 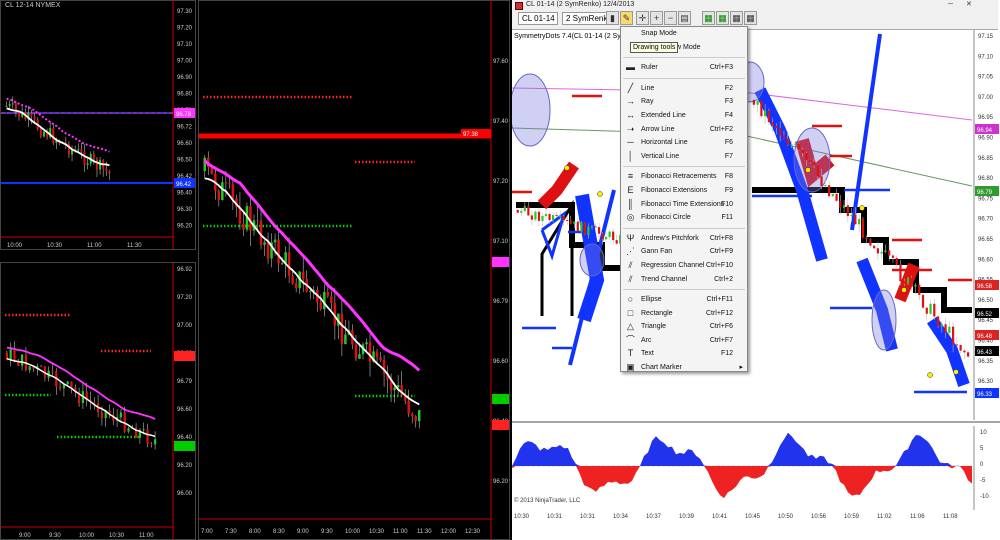 What do you see at coordinates (684, 89) in the screenshot?
I see `menu-item-line: ╱ Line F2` at bounding box center [684, 89].